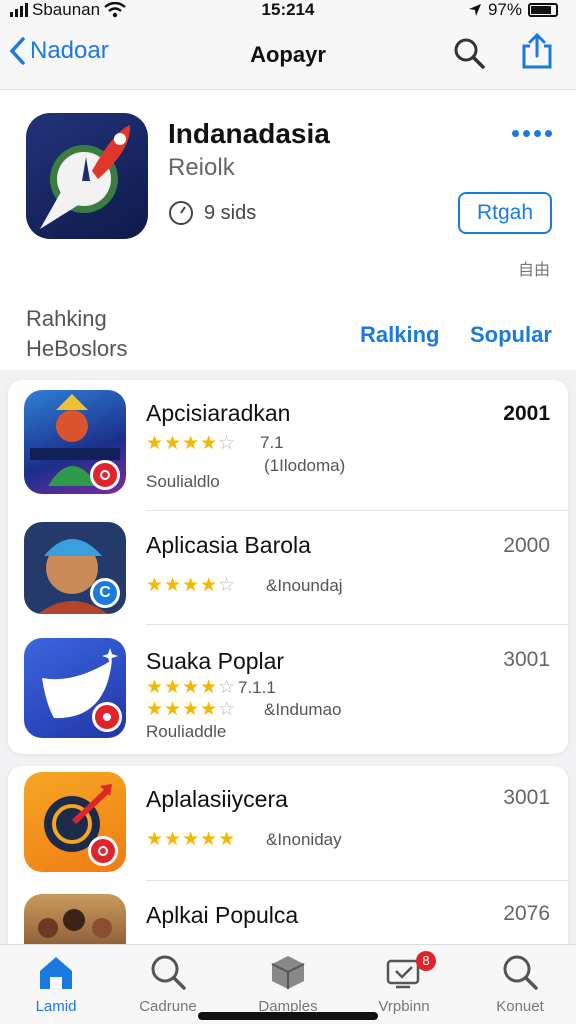  I want to click on item-title: Aplkai Populca, so click(222, 915).